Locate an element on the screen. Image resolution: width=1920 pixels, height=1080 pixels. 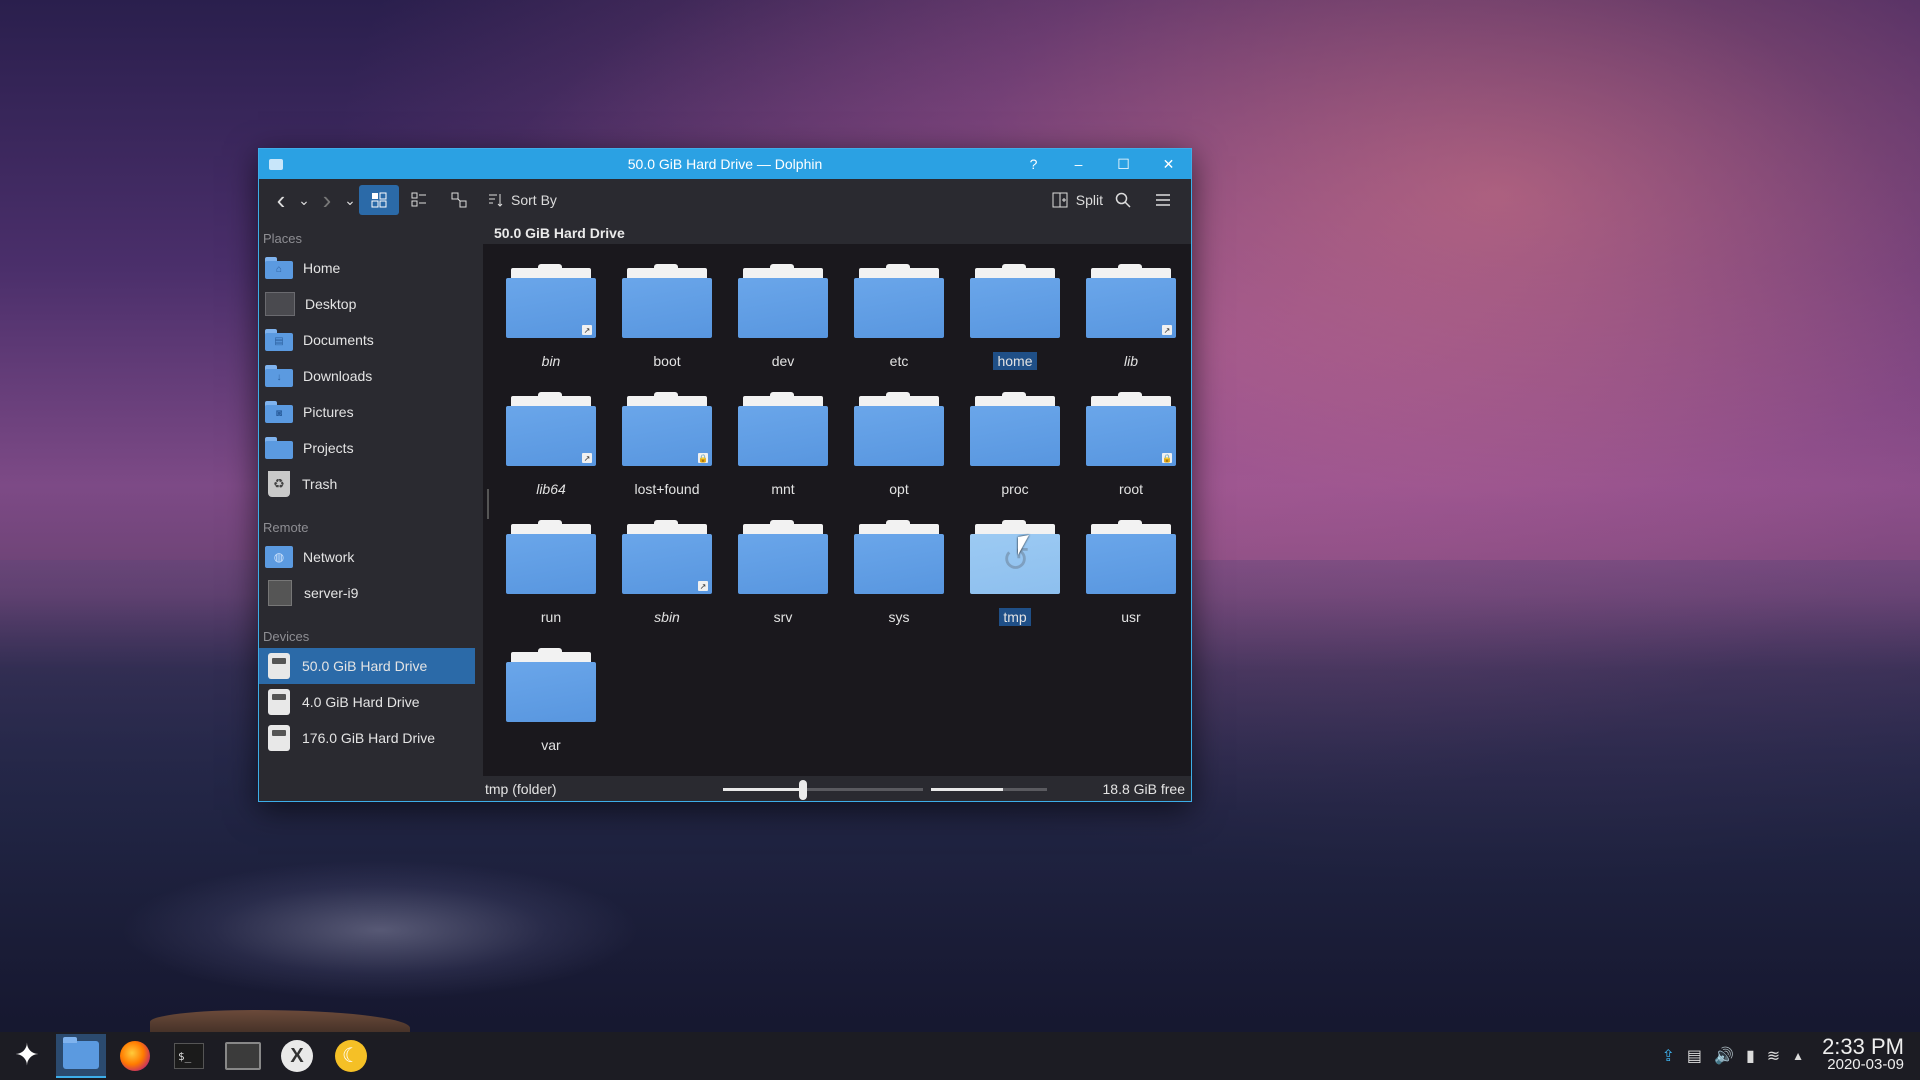
folder-item-sys: sys is located at coordinates (899, 584).